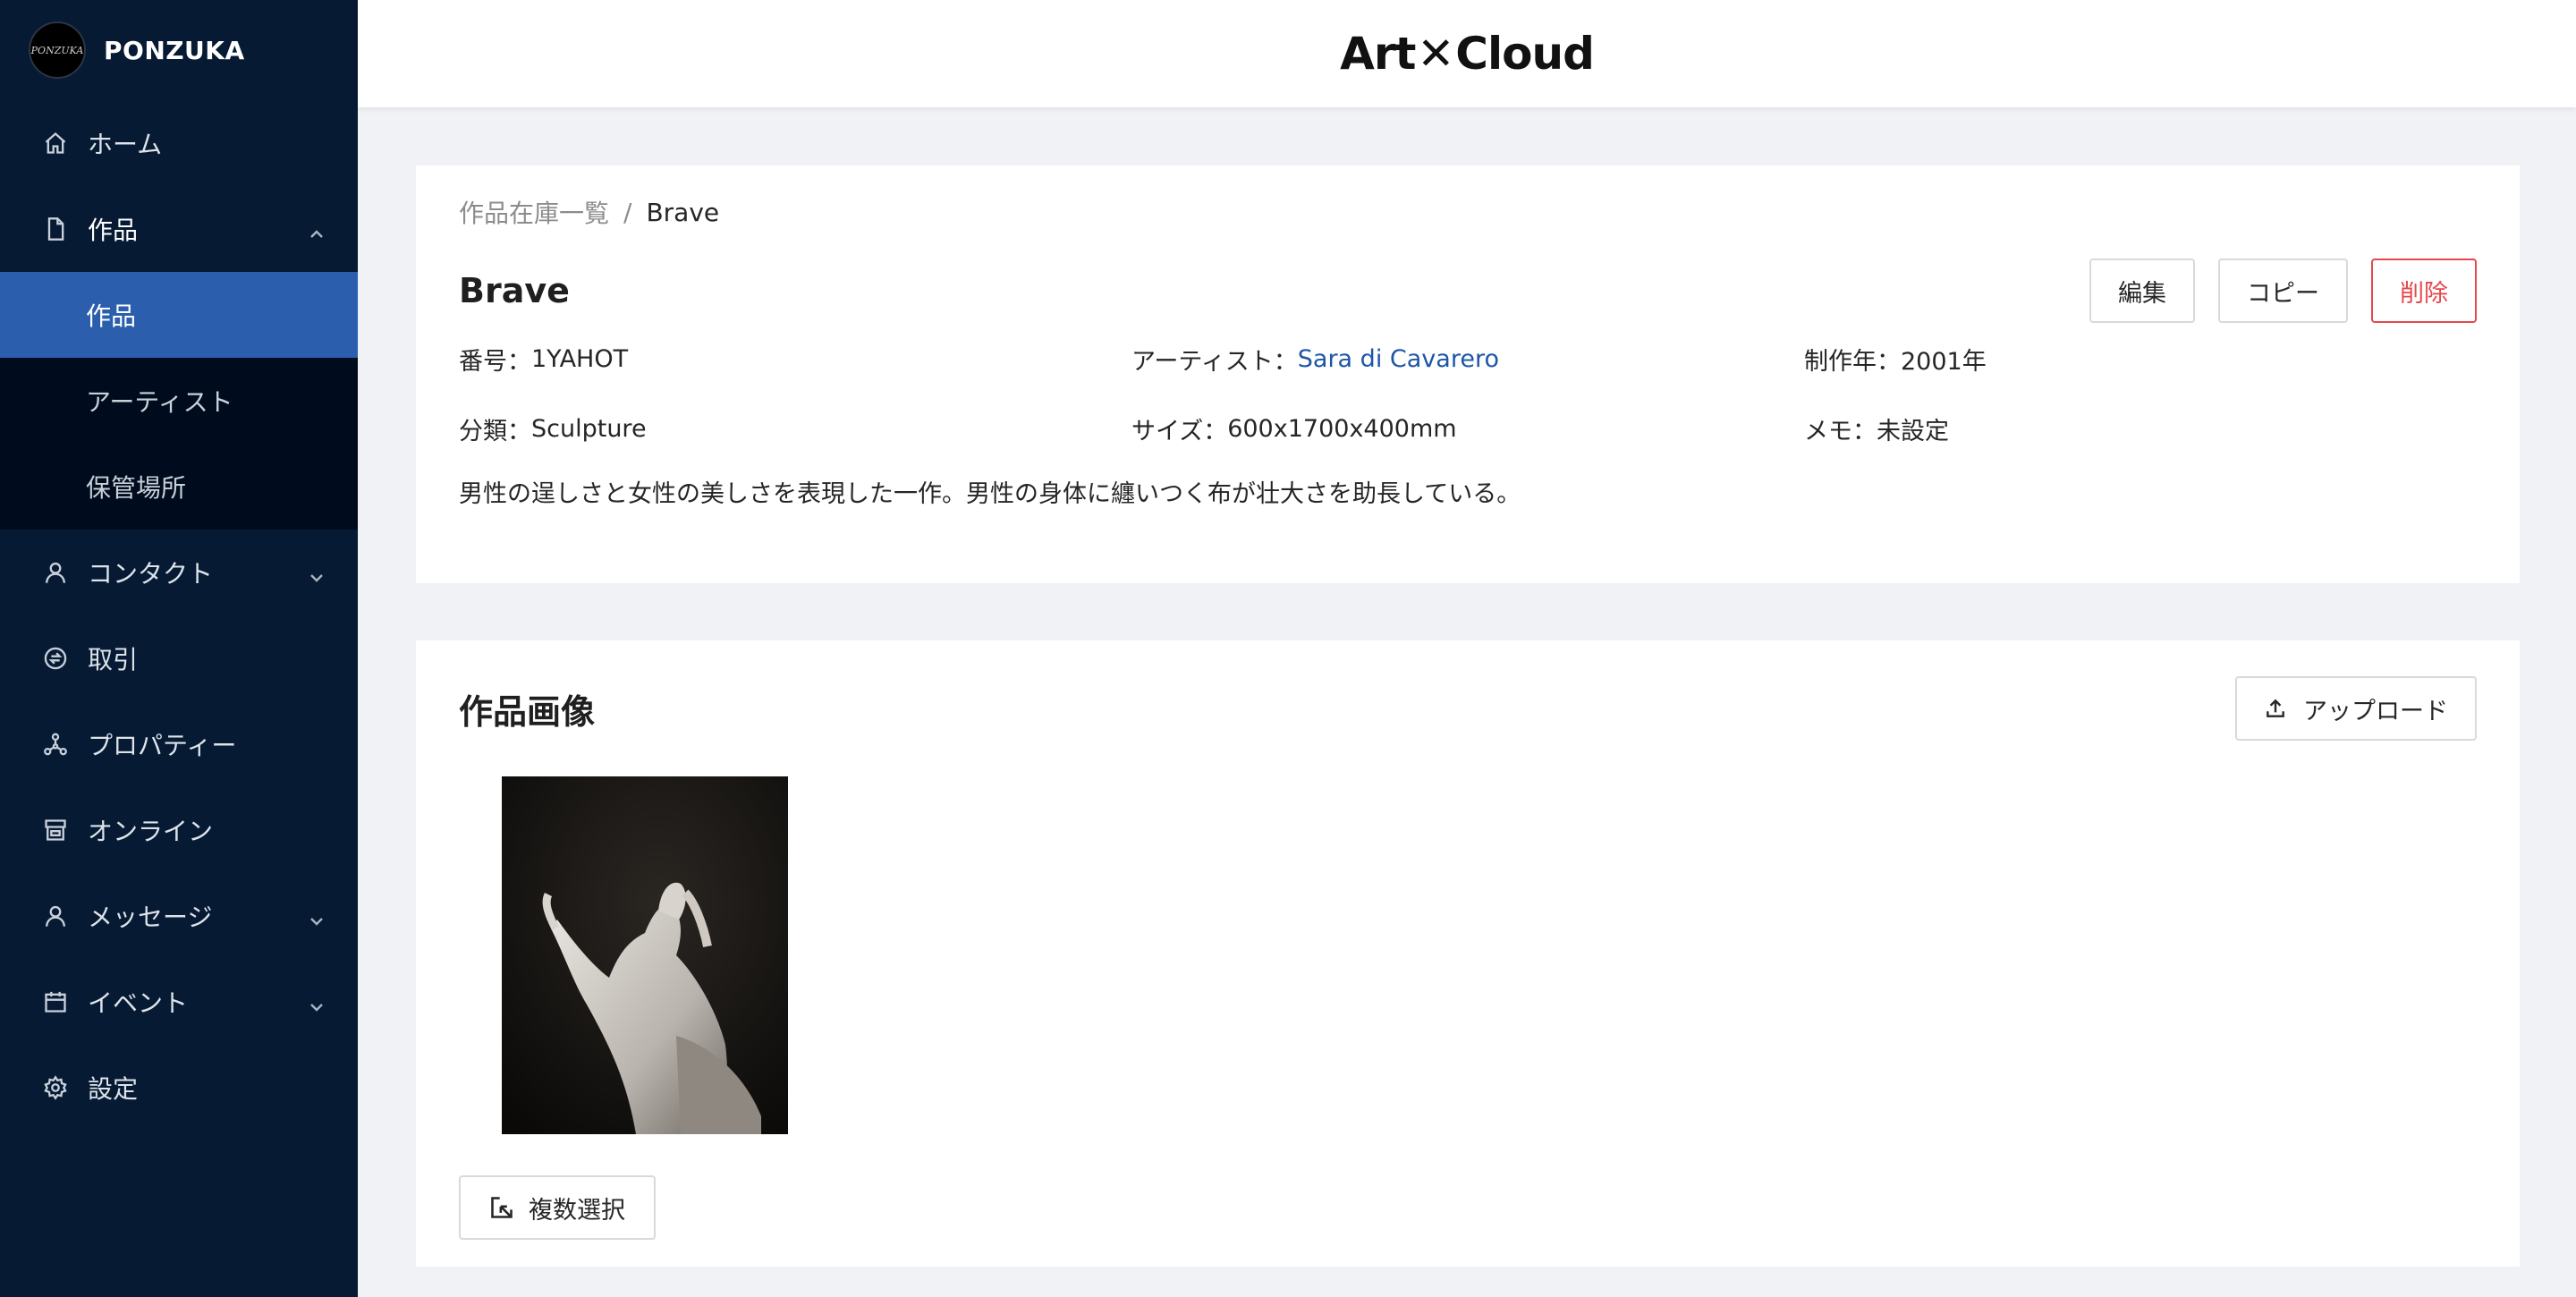 The height and width of the screenshot is (1297, 2576). I want to click on info-size-value: 600x1700x400mm, so click(1342, 428).